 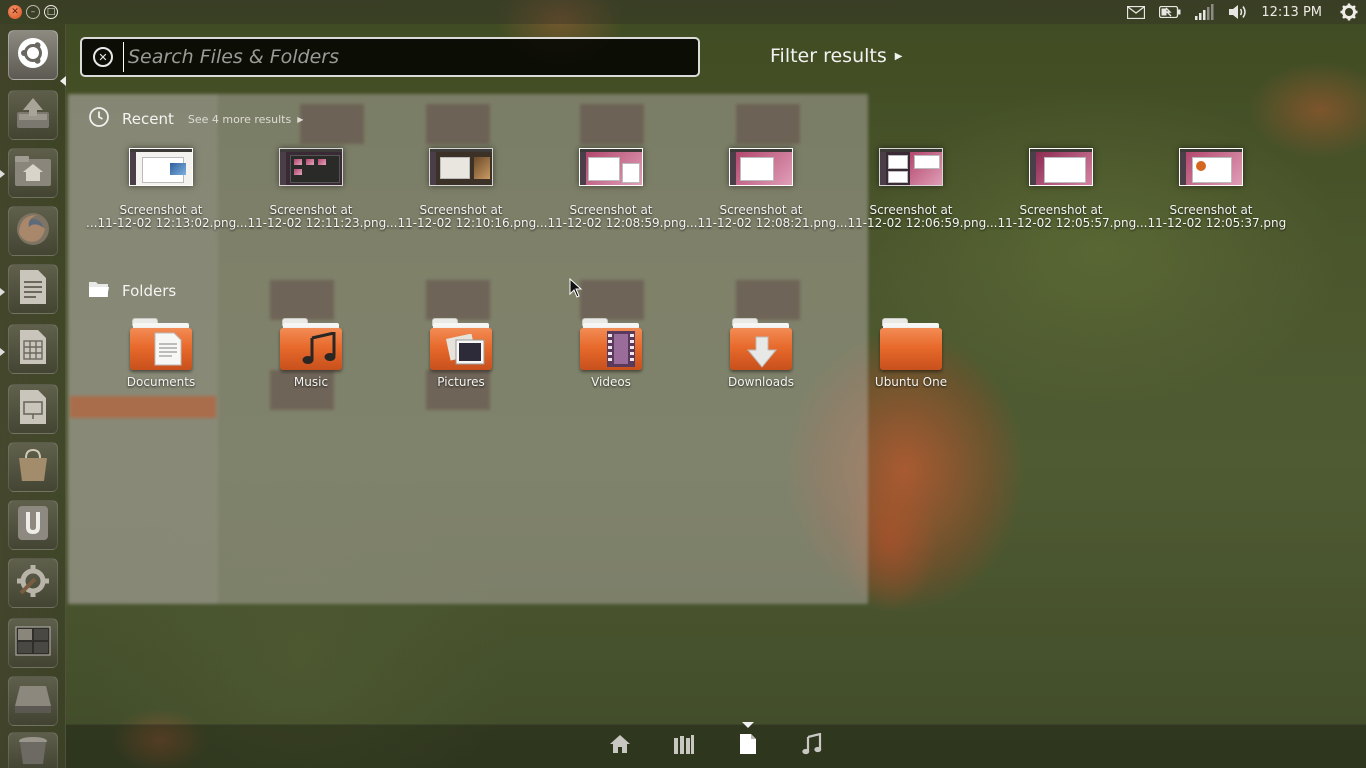 I want to click on launcher-active-arrow, so click(x=63, y=81).